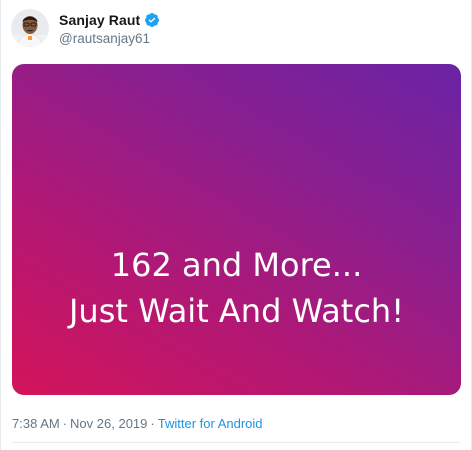 This screenshot has height=450, width=472. Describe the element at coordinates (210, 423) in the screenshot. I see `tweet-source-link: Twitter for Android` at that location.